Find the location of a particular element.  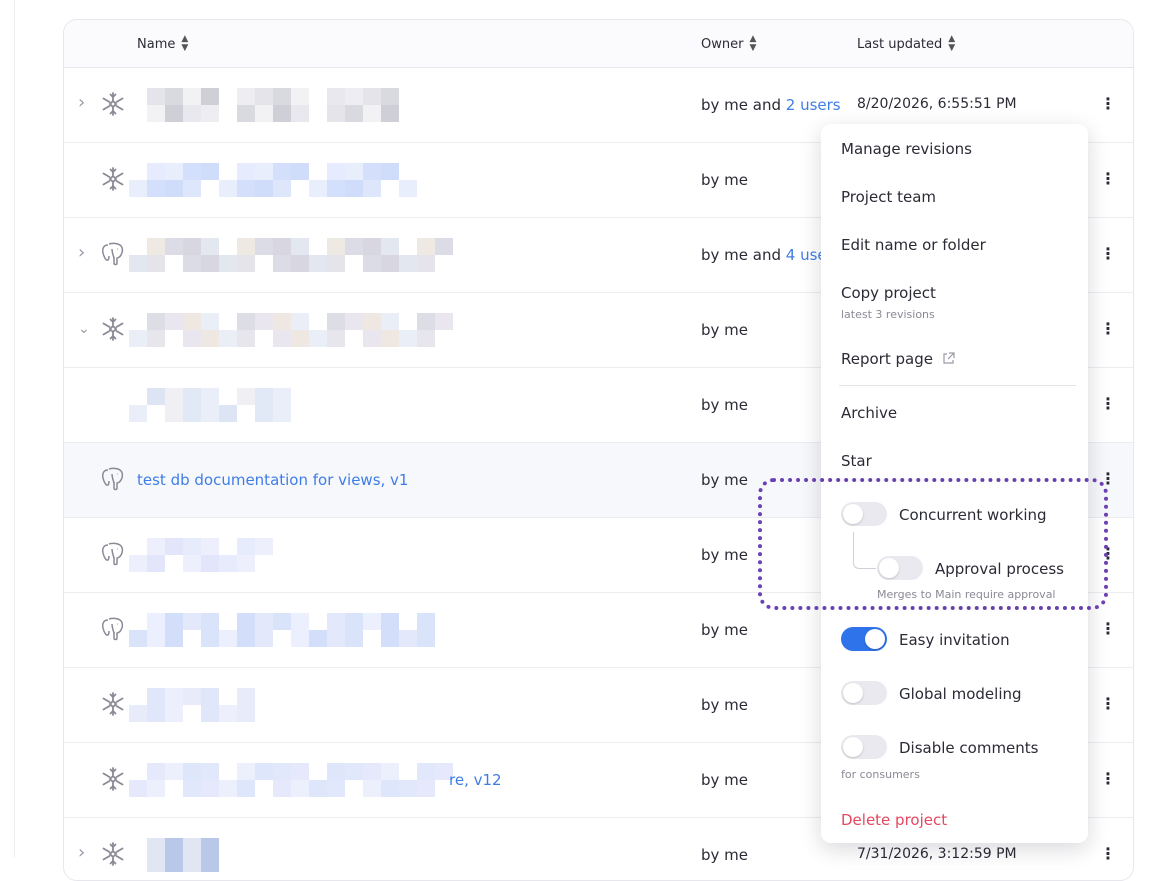

name-column-header: Name ▲ ▼ is located at coordinates (162, 44).